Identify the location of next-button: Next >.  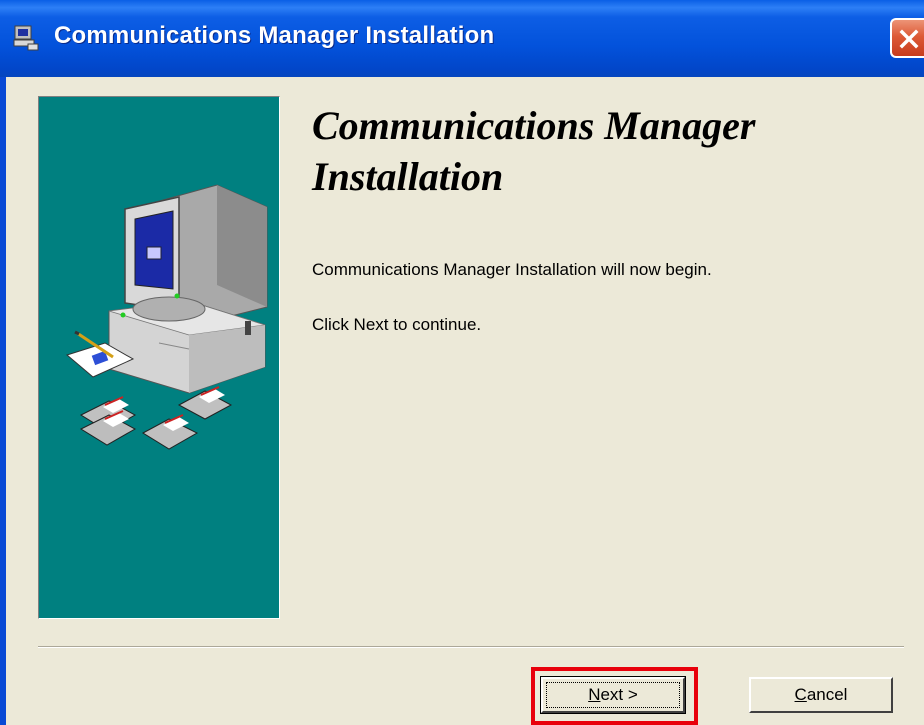
(613, 695).